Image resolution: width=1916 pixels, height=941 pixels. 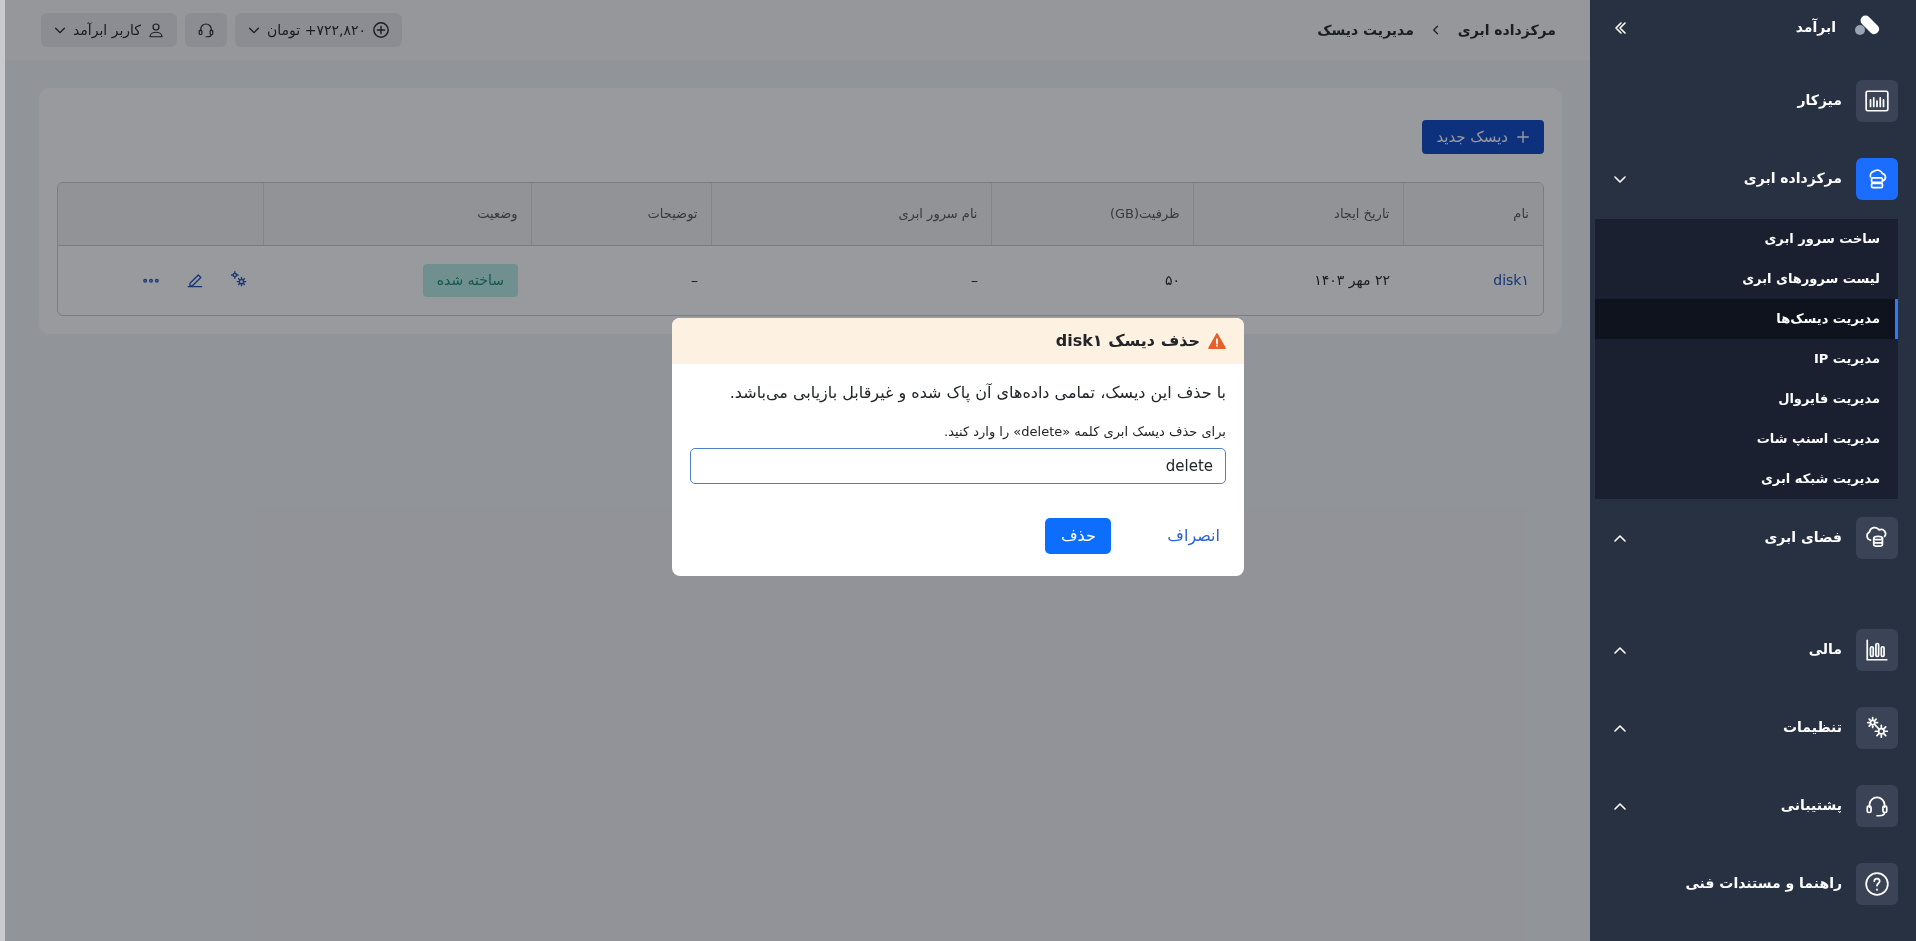 What do you see at coordinates (156, 30) in the screenshot?
I see `user-icon` at bounding box center [156, 30].